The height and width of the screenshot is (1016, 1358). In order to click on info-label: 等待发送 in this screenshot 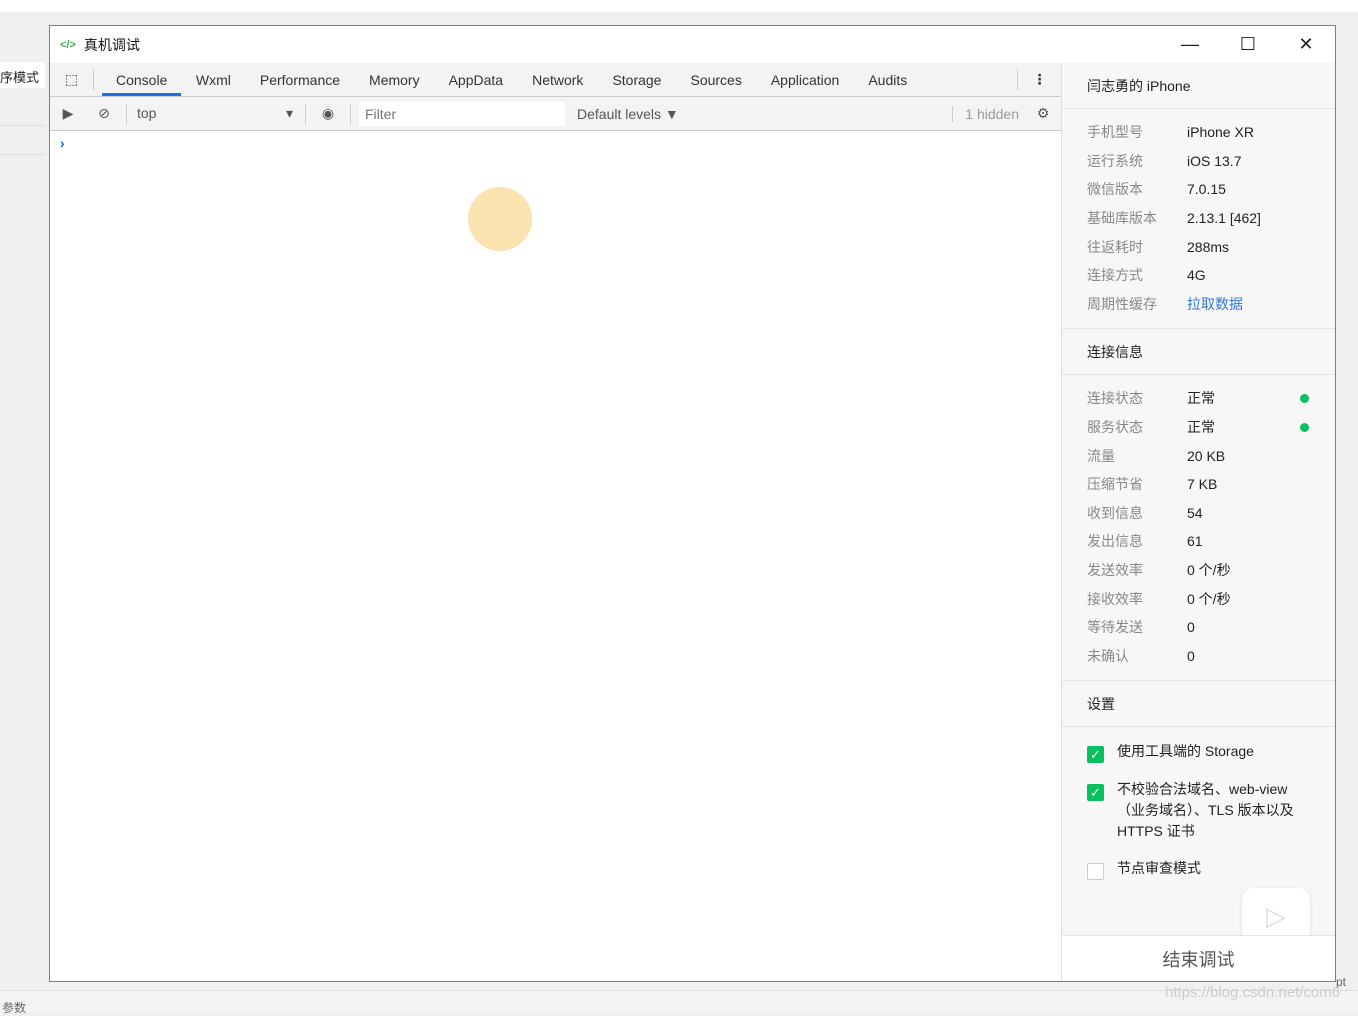, I will do `click(1115, 627)`.